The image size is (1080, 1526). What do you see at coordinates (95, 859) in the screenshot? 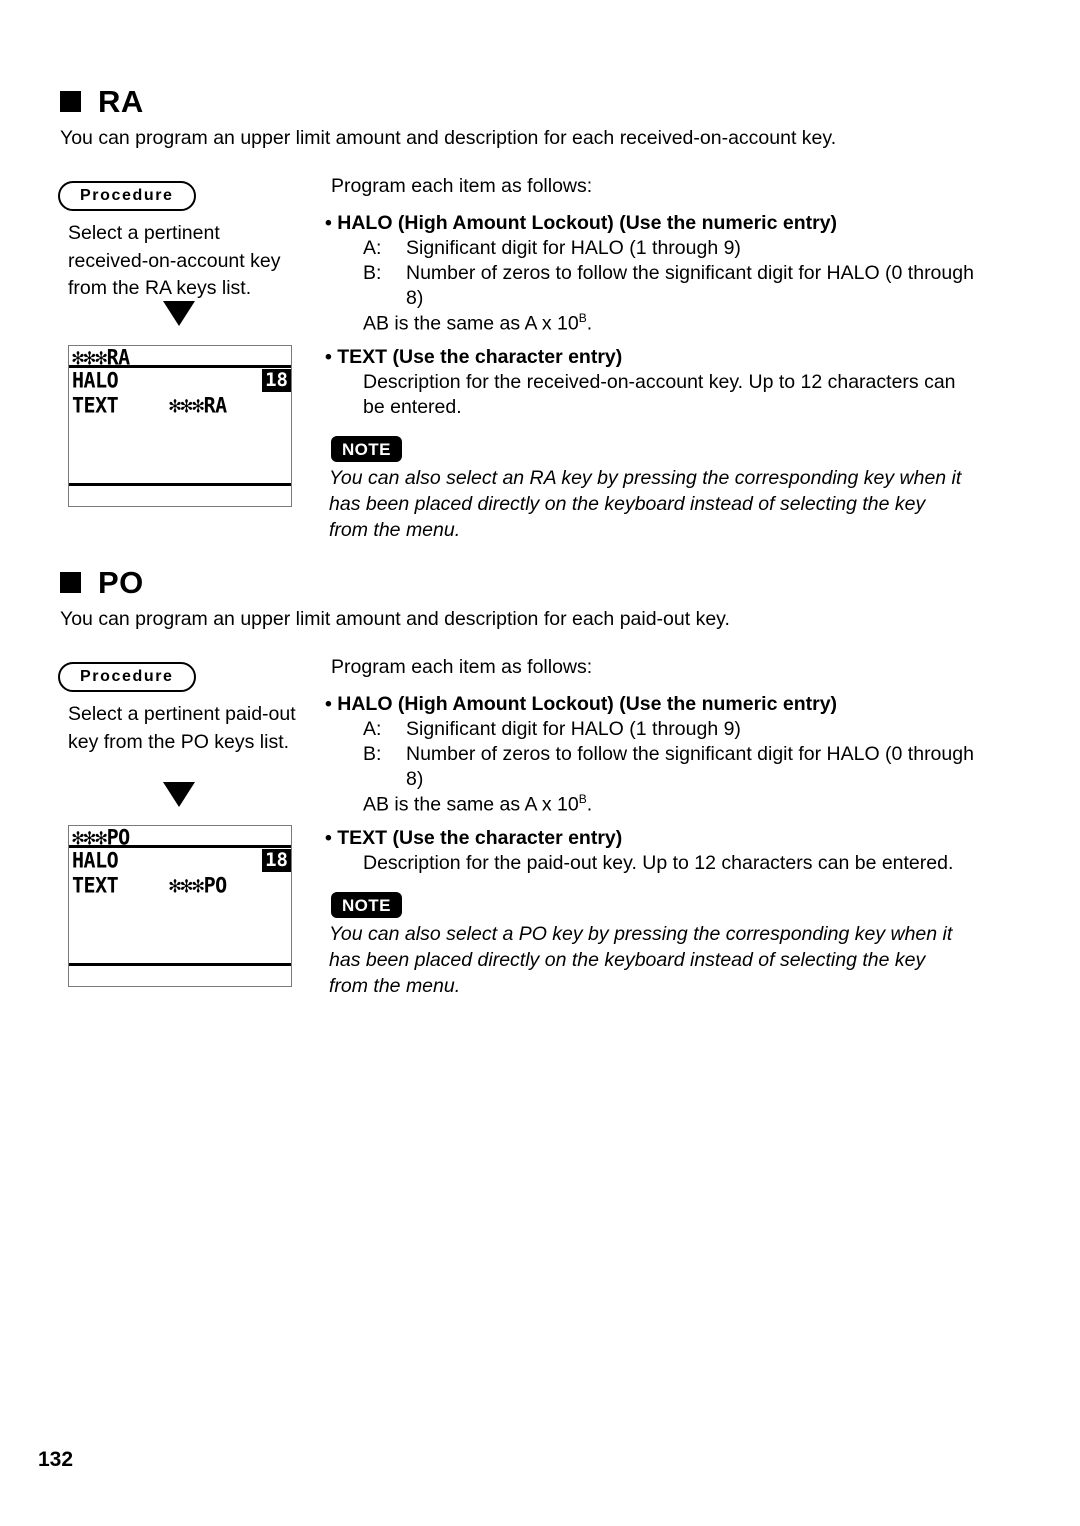
I see `lcd-label-halo-po: HALO` at bounding box center [95, 859].